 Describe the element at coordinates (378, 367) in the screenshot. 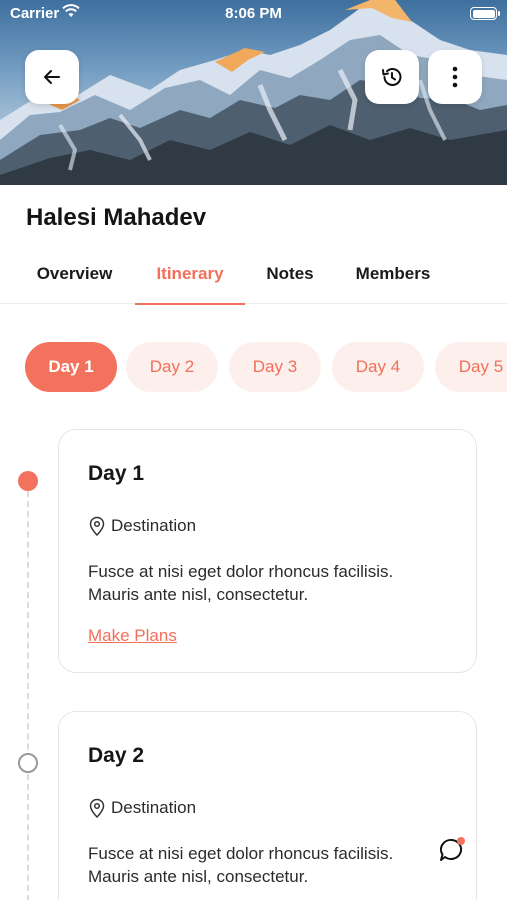

I see `day-chip-4: Day 4` at that location.